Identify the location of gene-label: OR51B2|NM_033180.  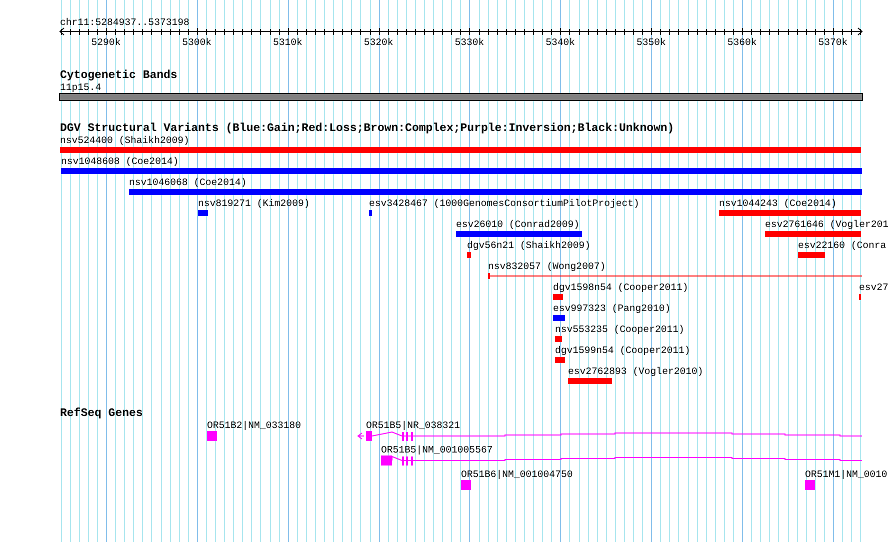
(254, 425).